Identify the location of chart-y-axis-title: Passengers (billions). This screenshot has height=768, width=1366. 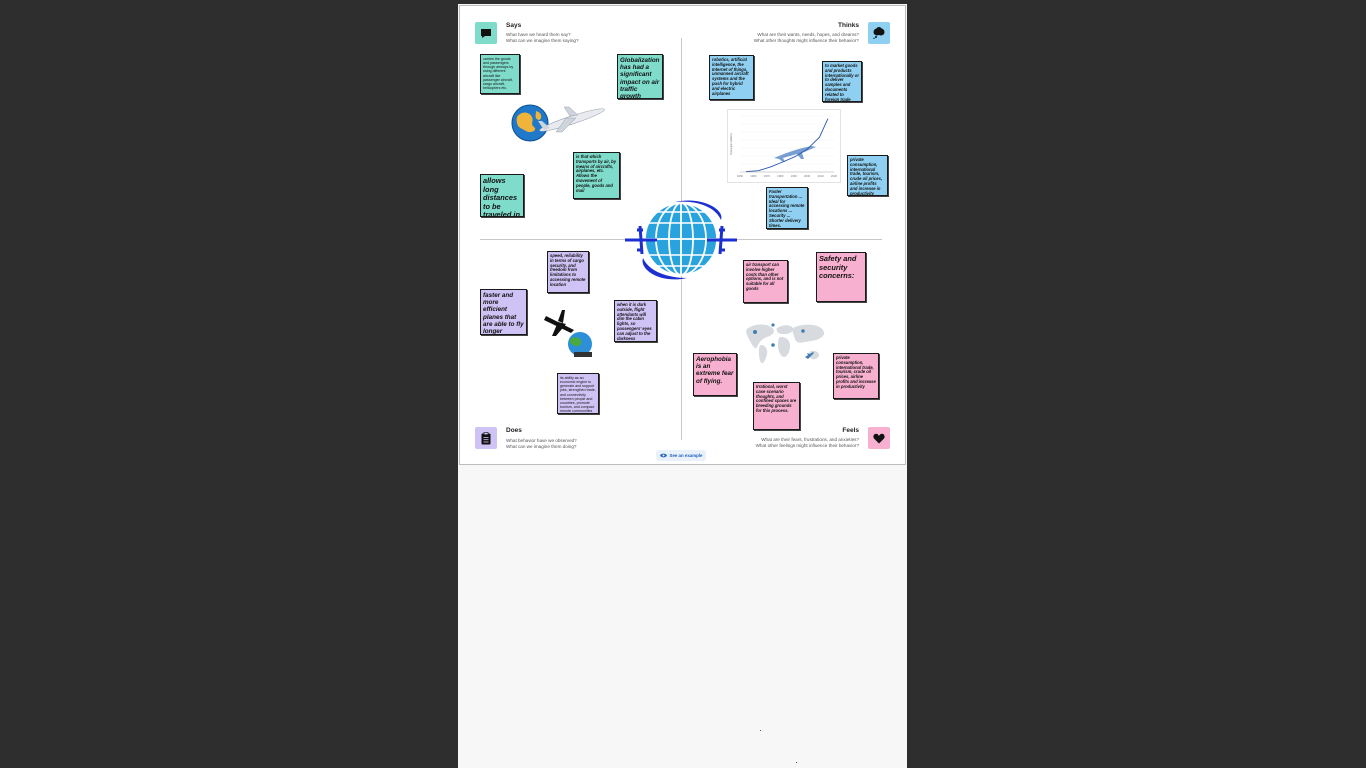
(731, 144).